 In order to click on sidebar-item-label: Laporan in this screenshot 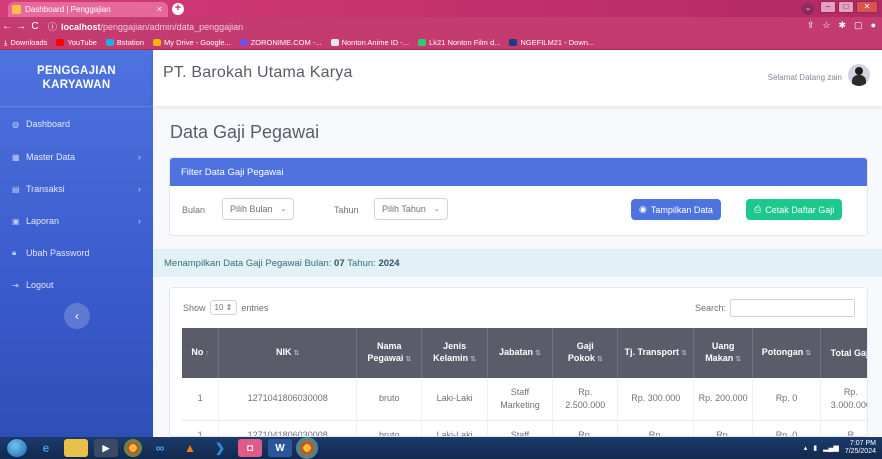, I will do `click(43, 221)`.